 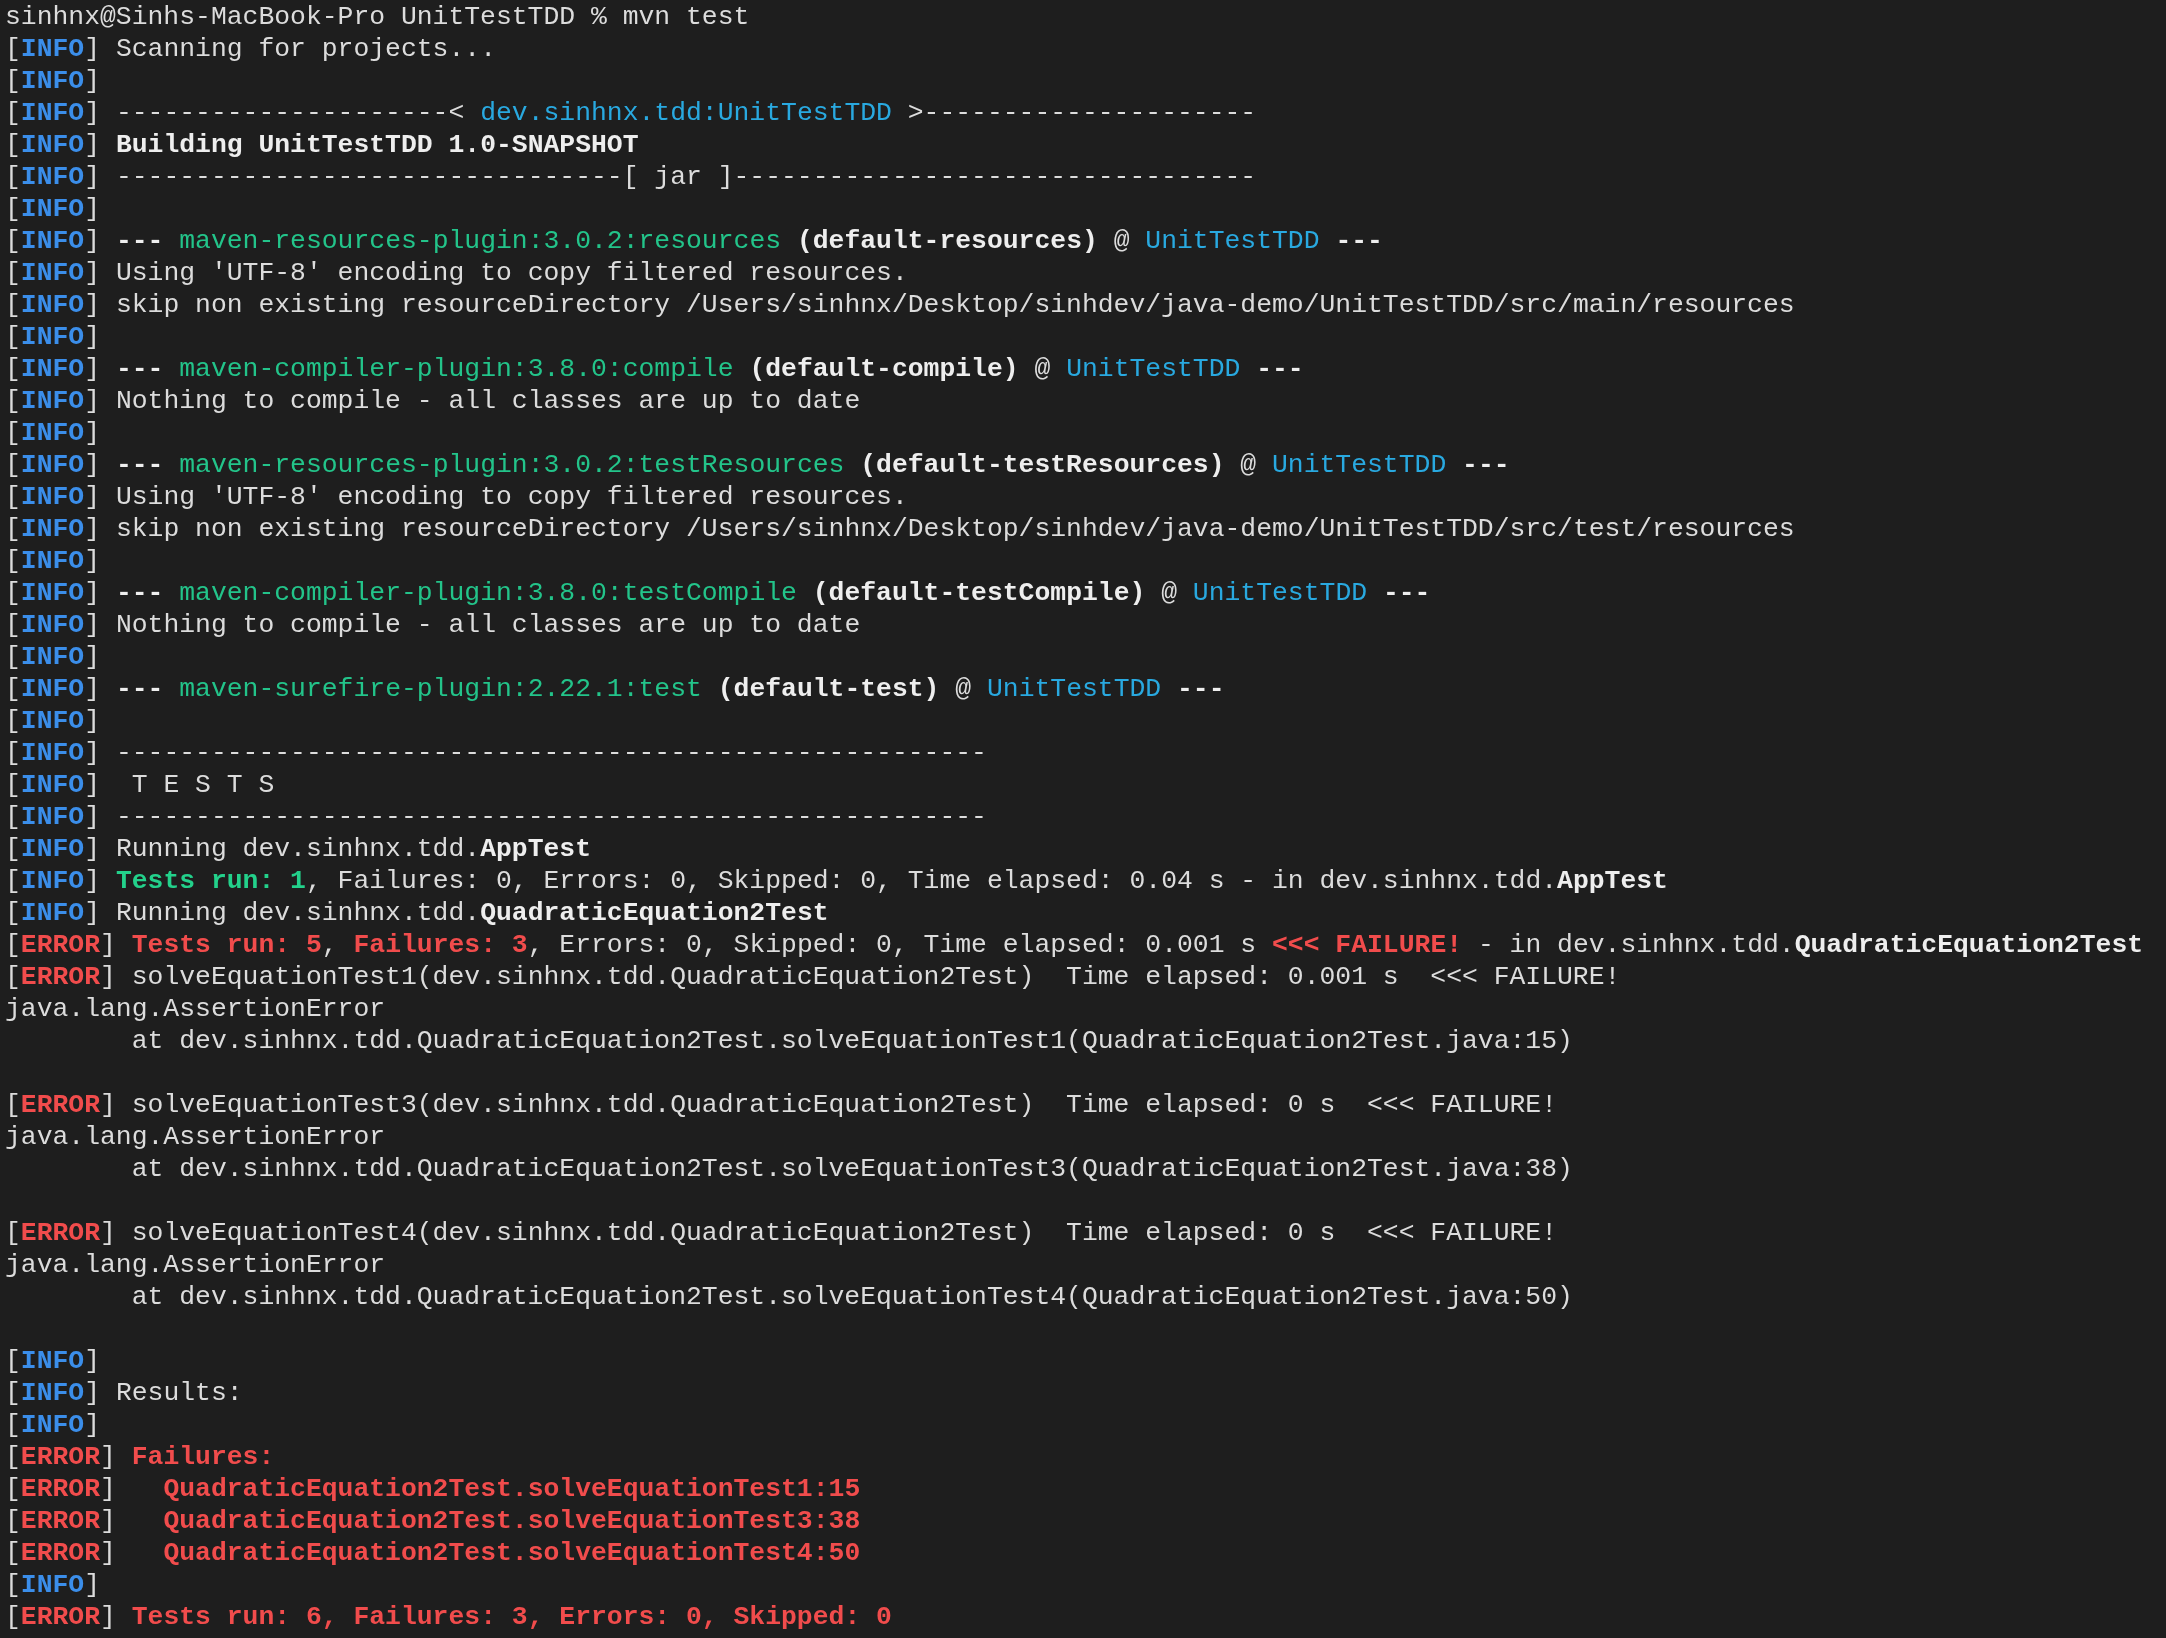 I want to click on terminal-line: at dev.sinhnx.tdd.QuadraticEquation2Test.solveEquationTest1(QuadraticEquation2Test.java:15), so click(x=851, y=1041).